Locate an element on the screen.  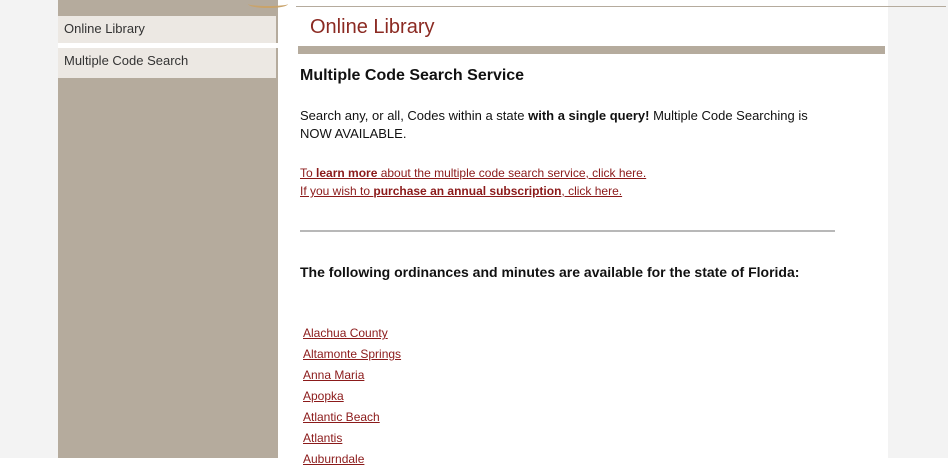
section-title: Multiple Code Search Service is located at coordinates (412, 75).